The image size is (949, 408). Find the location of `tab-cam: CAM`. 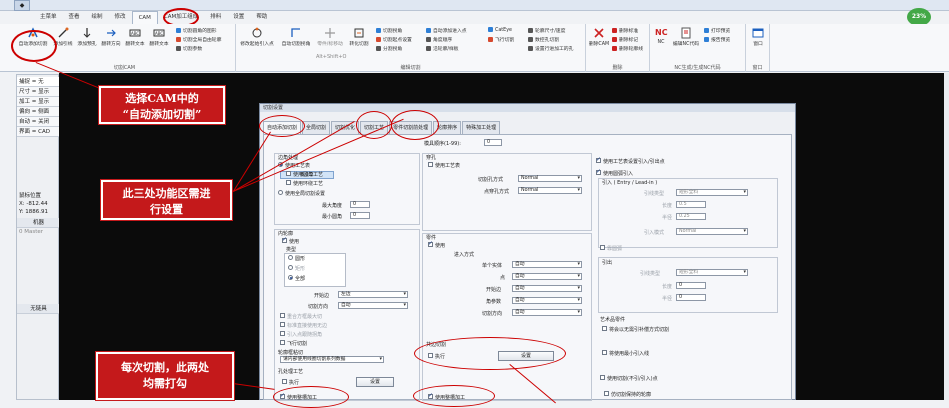

tab-cam: CAM is located at coordinates (144, 17).